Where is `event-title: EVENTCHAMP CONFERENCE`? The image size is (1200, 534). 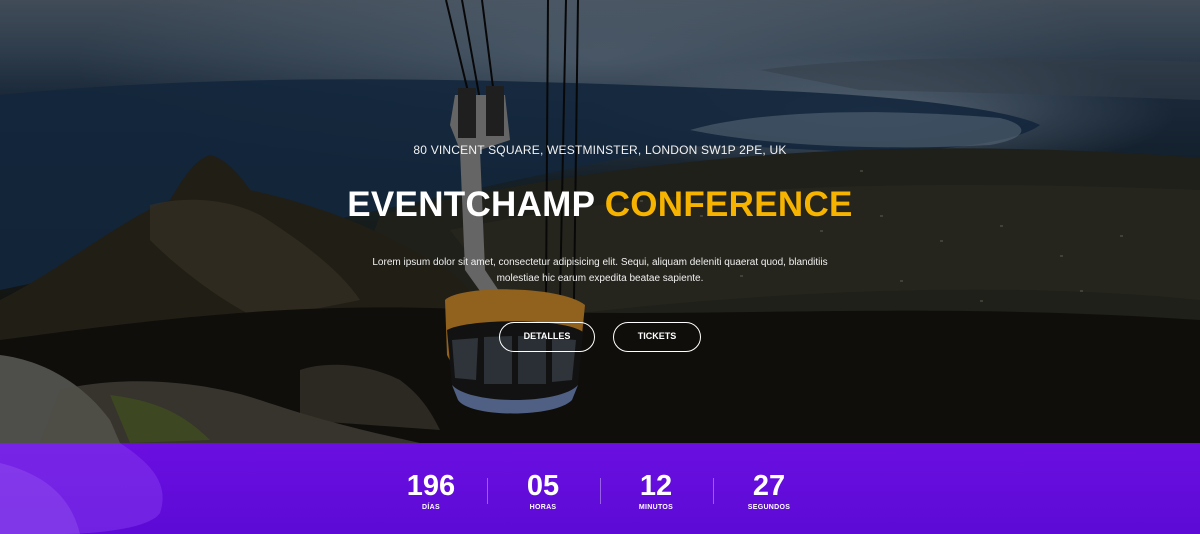
event-title: EVENTCHAMP CONFERENCE is located at coordinates (600, 205).